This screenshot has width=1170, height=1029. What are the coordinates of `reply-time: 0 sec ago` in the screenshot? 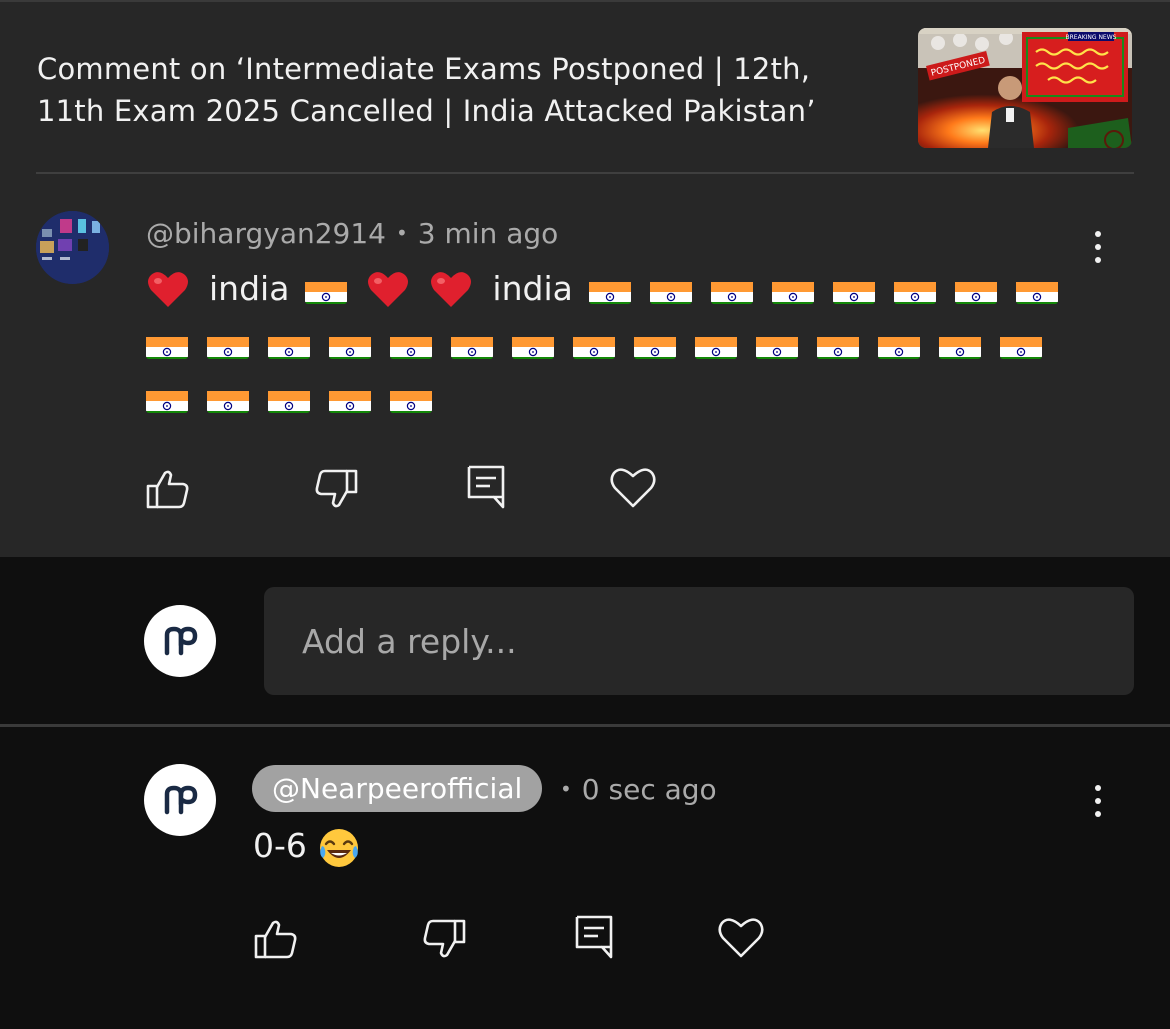 It's located at (649, 789).